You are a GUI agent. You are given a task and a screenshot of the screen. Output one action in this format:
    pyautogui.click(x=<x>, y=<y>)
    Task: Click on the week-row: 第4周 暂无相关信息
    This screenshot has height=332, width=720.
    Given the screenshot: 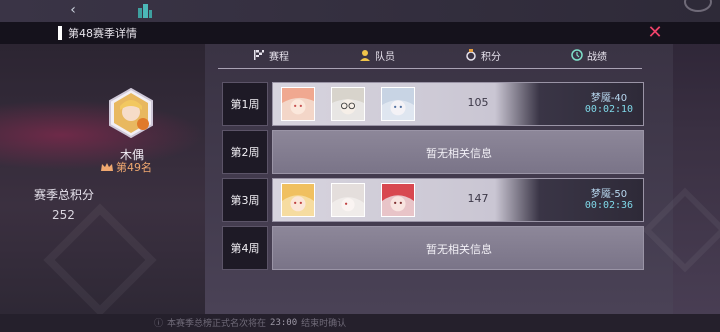 What is the action you would take?
    pyautogui.click(x=433, y=248)
    